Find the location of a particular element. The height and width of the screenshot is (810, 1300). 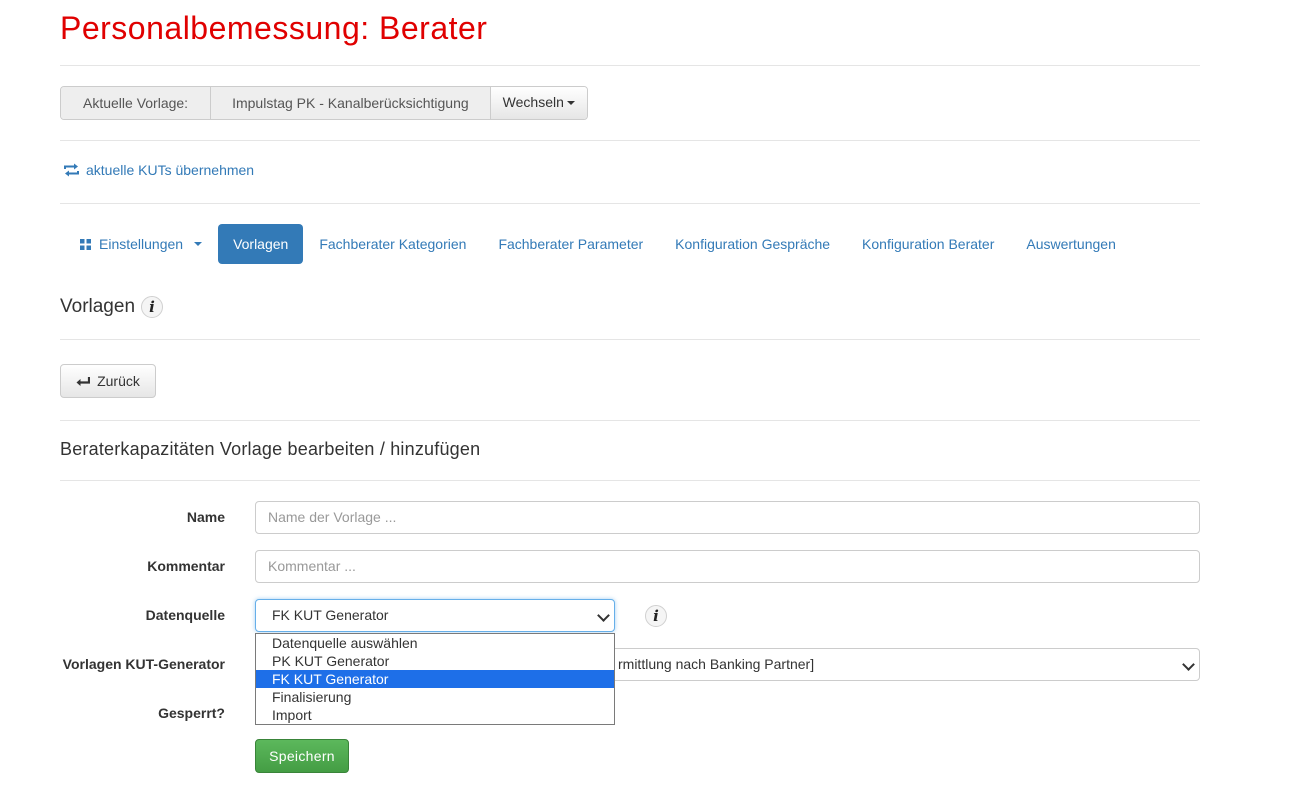

generator-label: Vorlagen KUT-Generator is located at coordinates (143, 664).